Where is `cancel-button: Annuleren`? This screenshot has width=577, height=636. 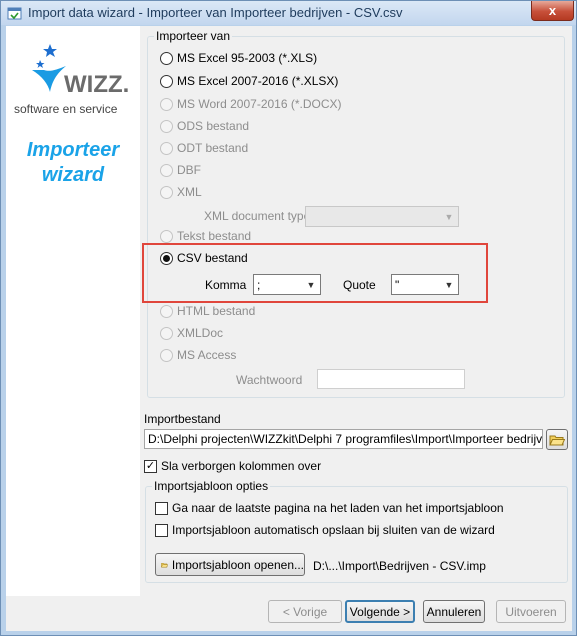 cancel-button: Annuleren is located at coordinates (454, 611).